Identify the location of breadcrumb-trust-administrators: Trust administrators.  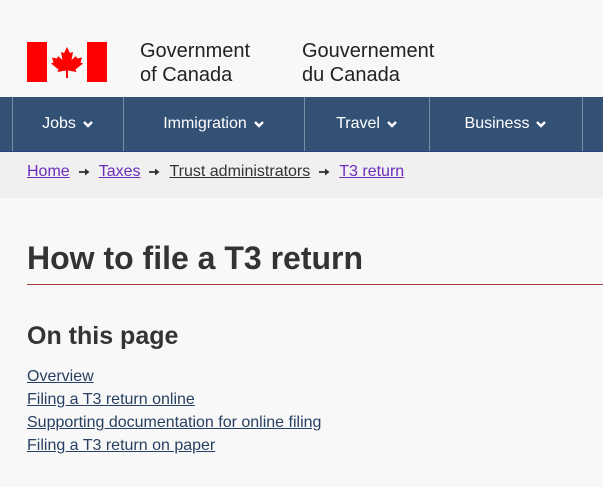
(239, 172).